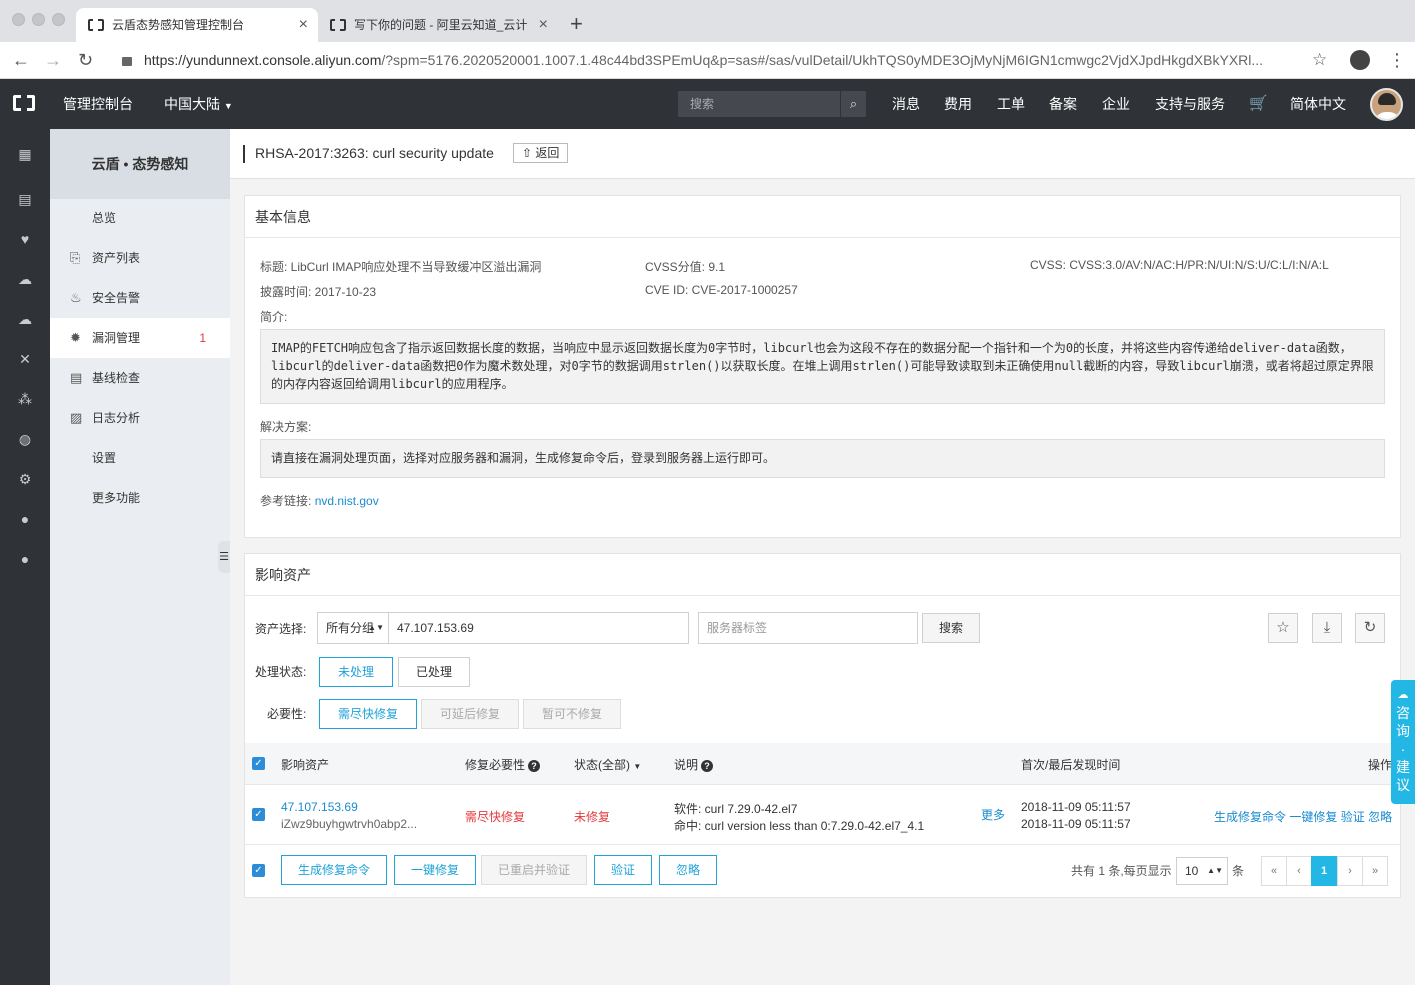  What do you see at coordinates (116, 338) in the screenshot?
I see `sidebar-item-label: 漏洞管理` at bounding box center [116, 338].